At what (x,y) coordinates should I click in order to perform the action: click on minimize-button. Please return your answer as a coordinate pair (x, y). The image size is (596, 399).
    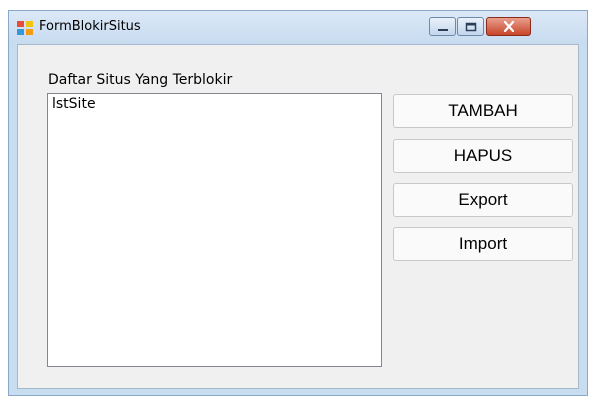
    Looking at the image, I should click on (442, 26).